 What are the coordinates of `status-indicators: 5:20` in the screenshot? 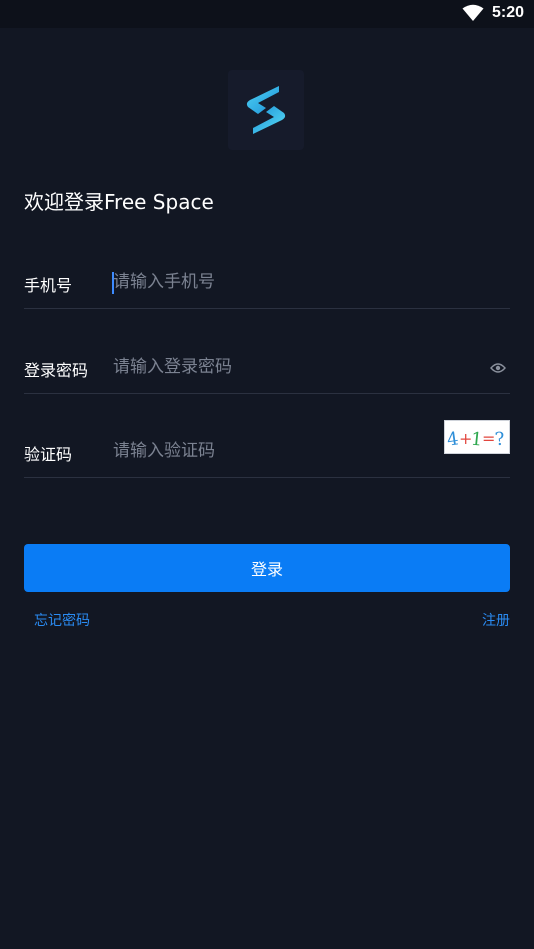 It's located at (493, 13).